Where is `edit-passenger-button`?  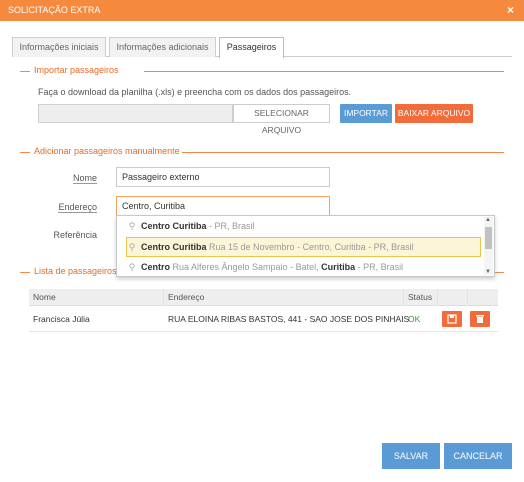
edit-passenger-button is located at coordinates (452, 319).